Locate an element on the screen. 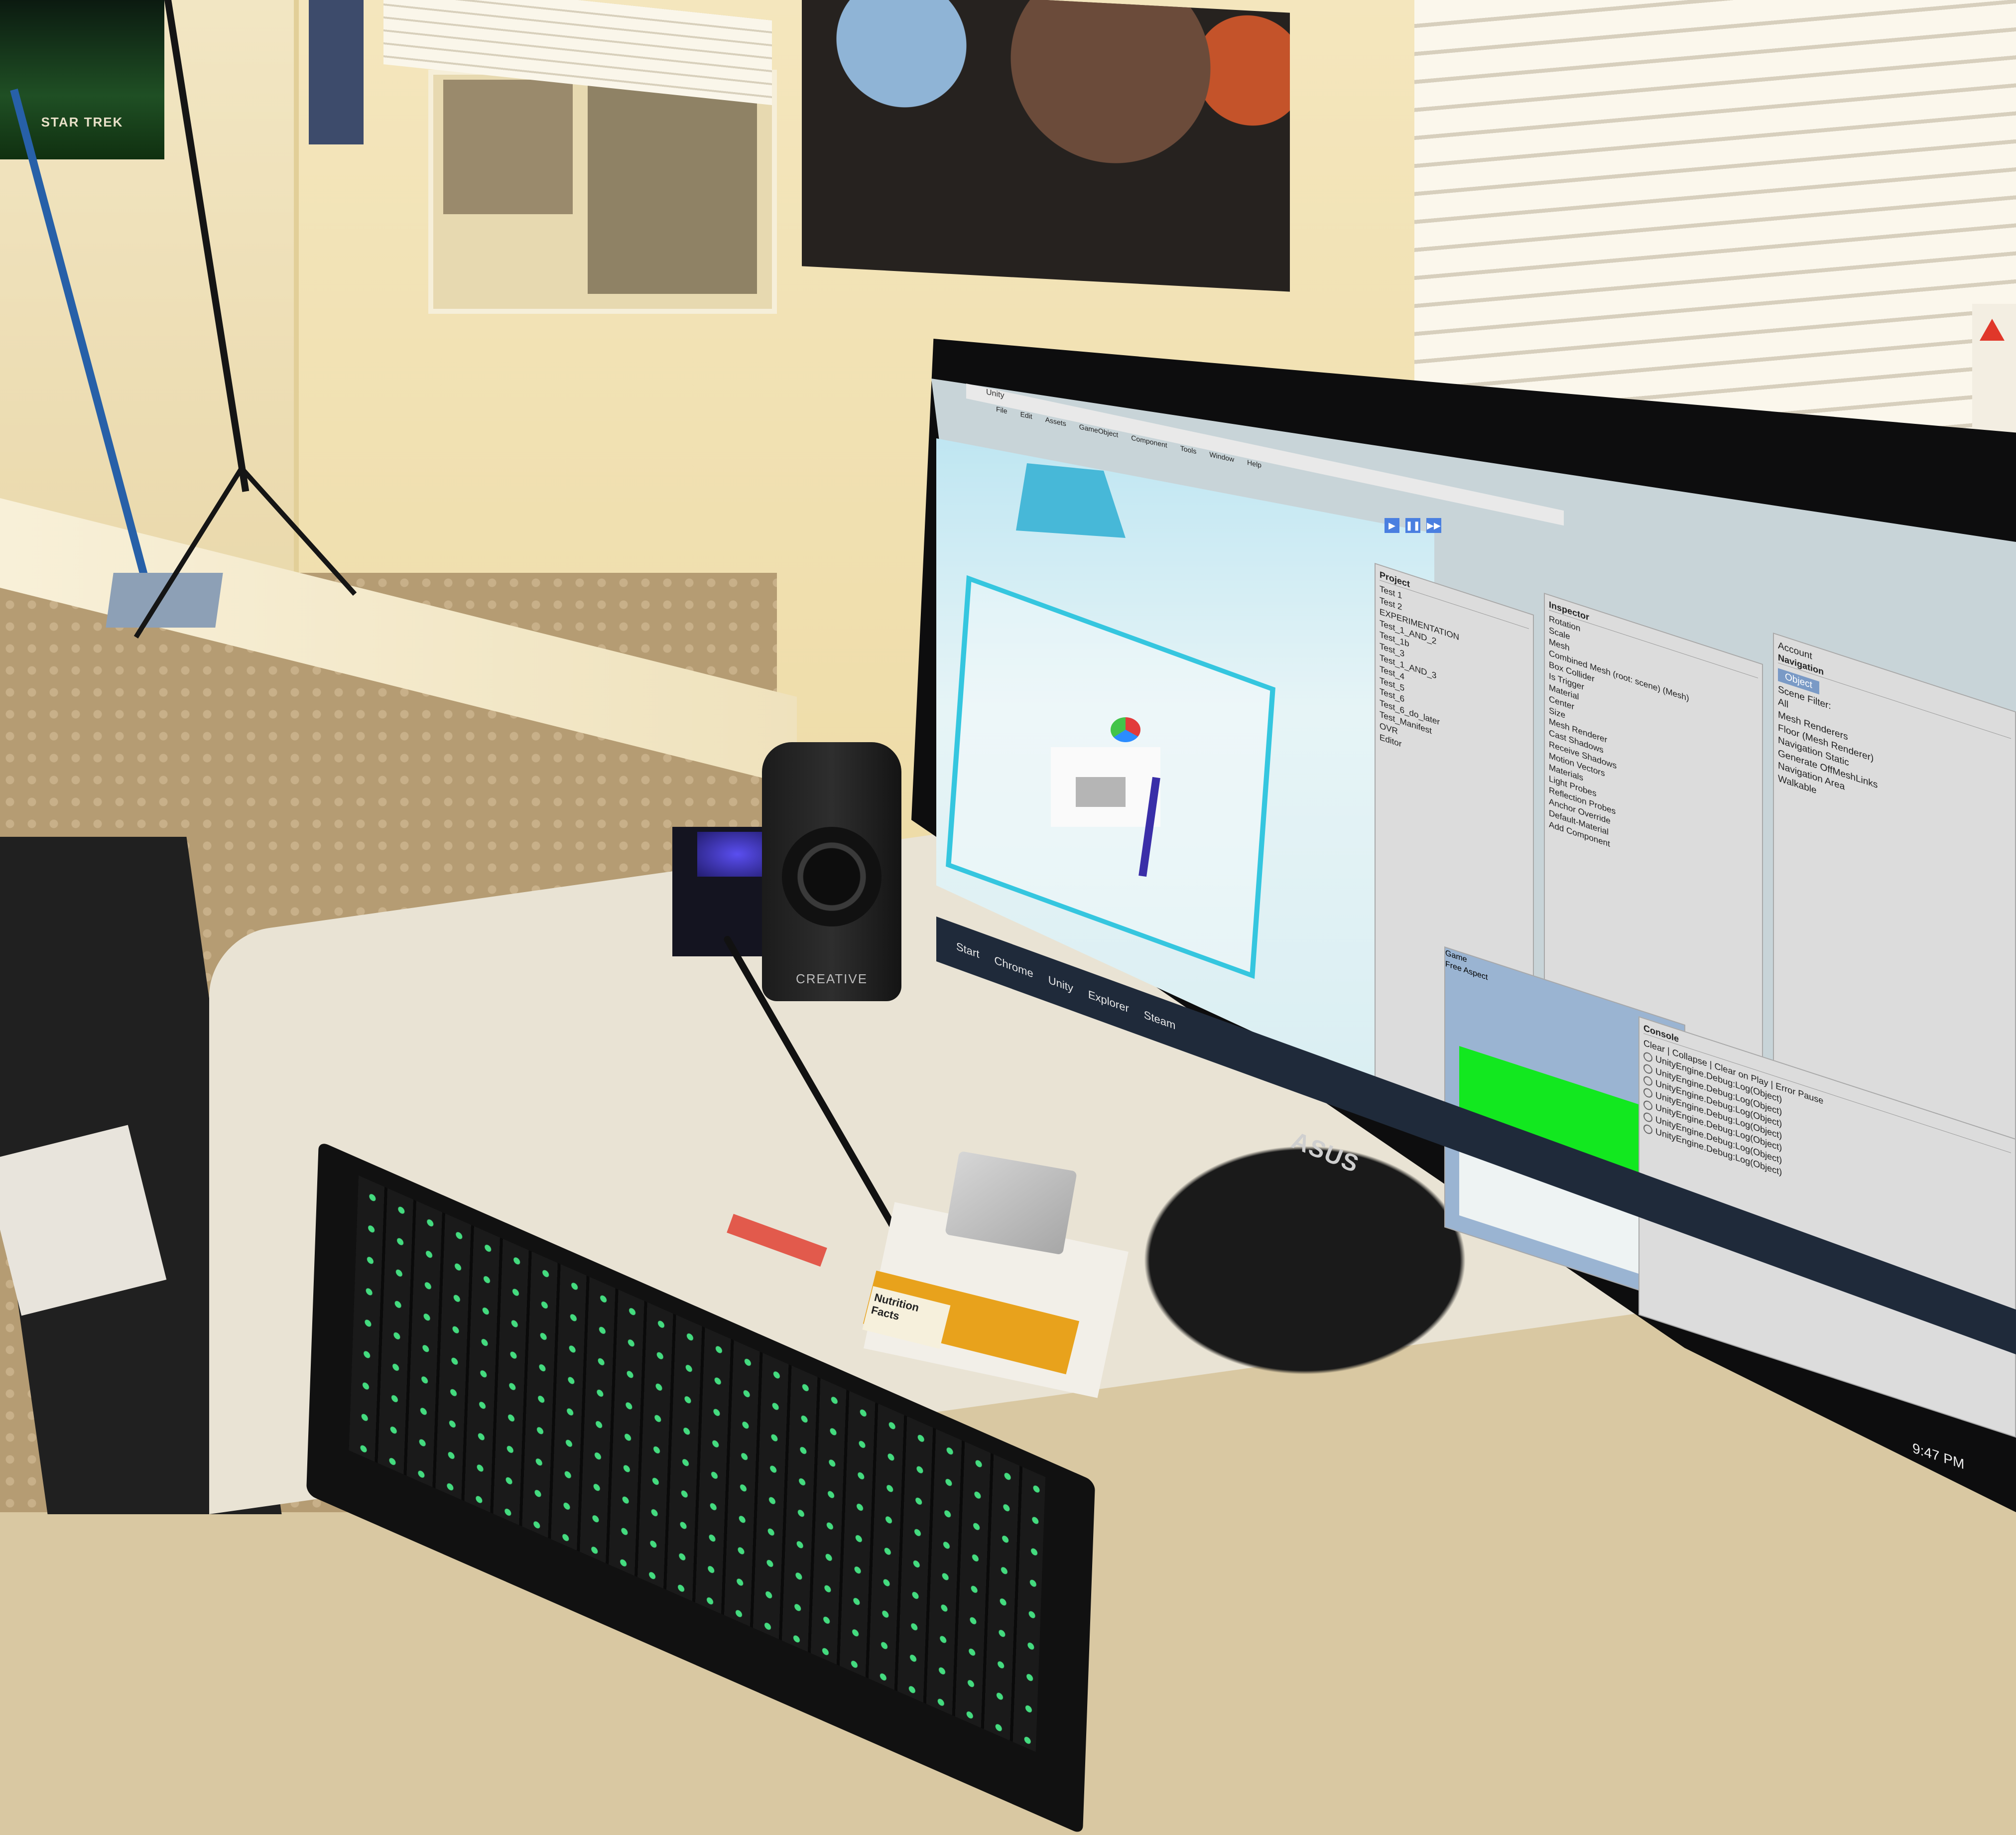  scene-robot is located at coordinates (1125, 729).